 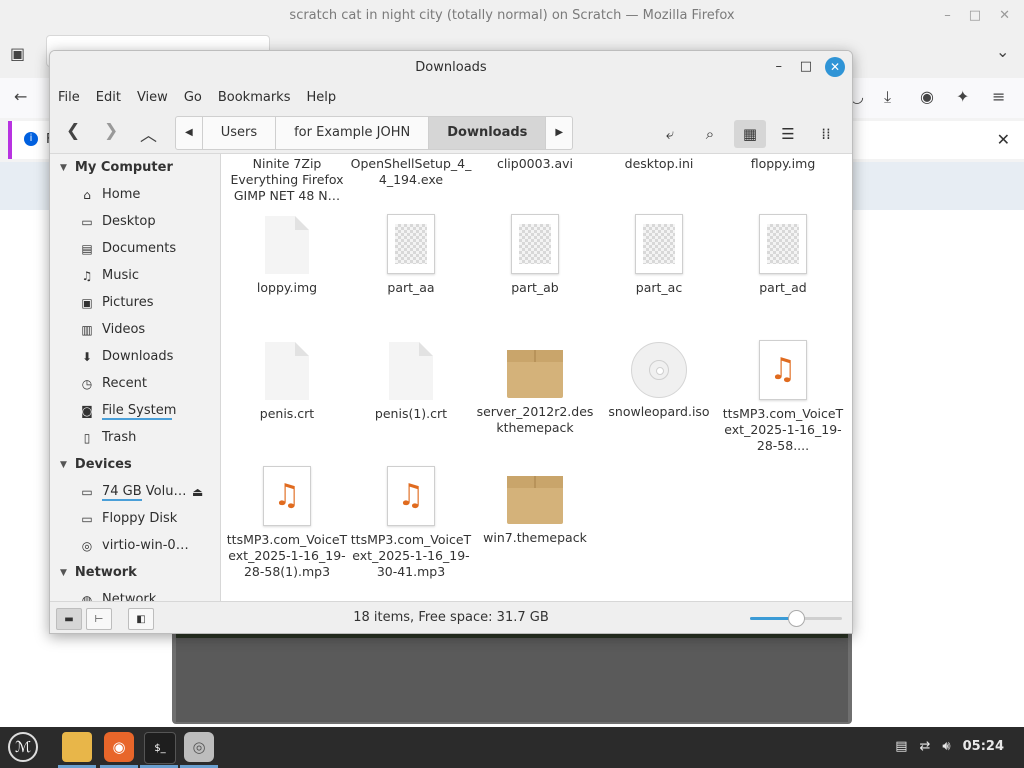 I want to click on sidebar-item-downloads: ⬇ Downloads, so click(x=135, y=356).